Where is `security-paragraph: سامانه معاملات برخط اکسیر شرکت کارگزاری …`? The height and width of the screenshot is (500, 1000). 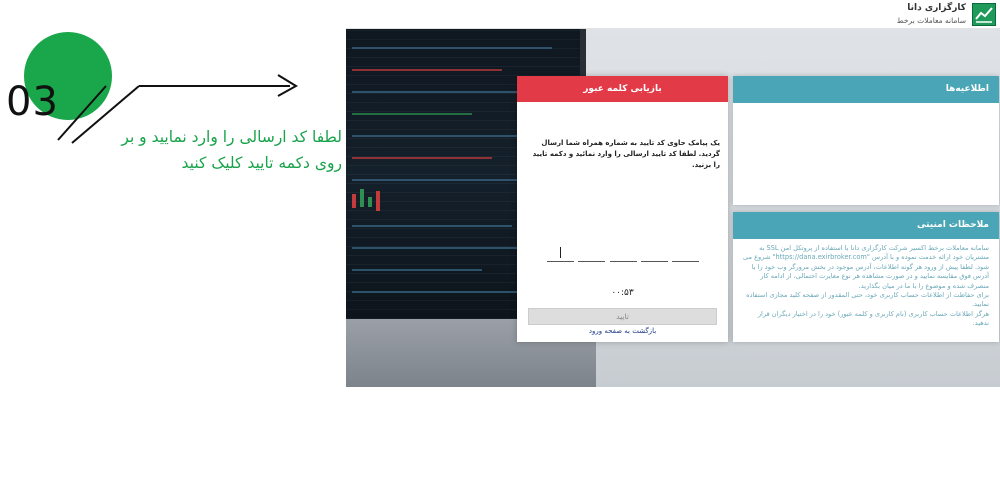 security-paragraph: سامانه معاملات برخط اکسیر شرکت کارگزاری … is located at coordinates (865, 267).